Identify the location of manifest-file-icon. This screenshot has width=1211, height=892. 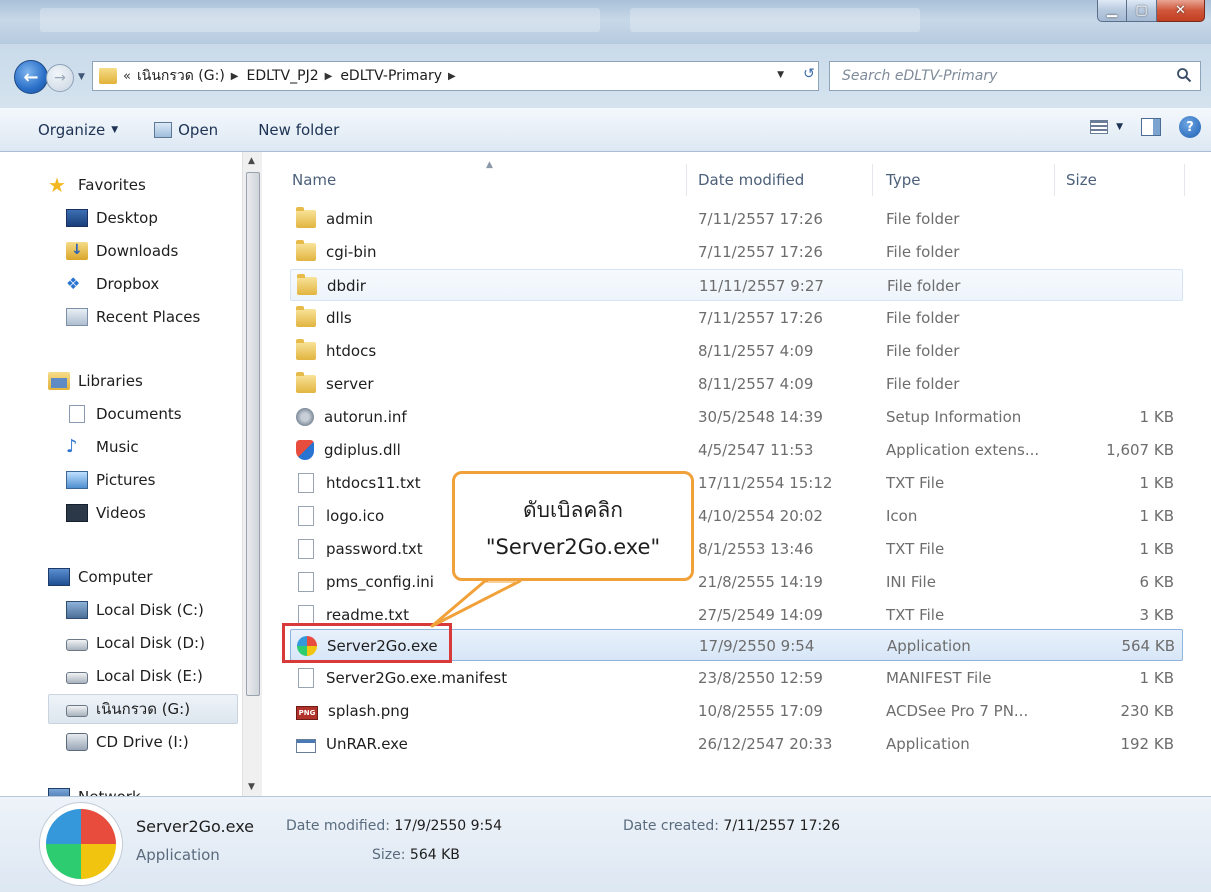
(306, 678).